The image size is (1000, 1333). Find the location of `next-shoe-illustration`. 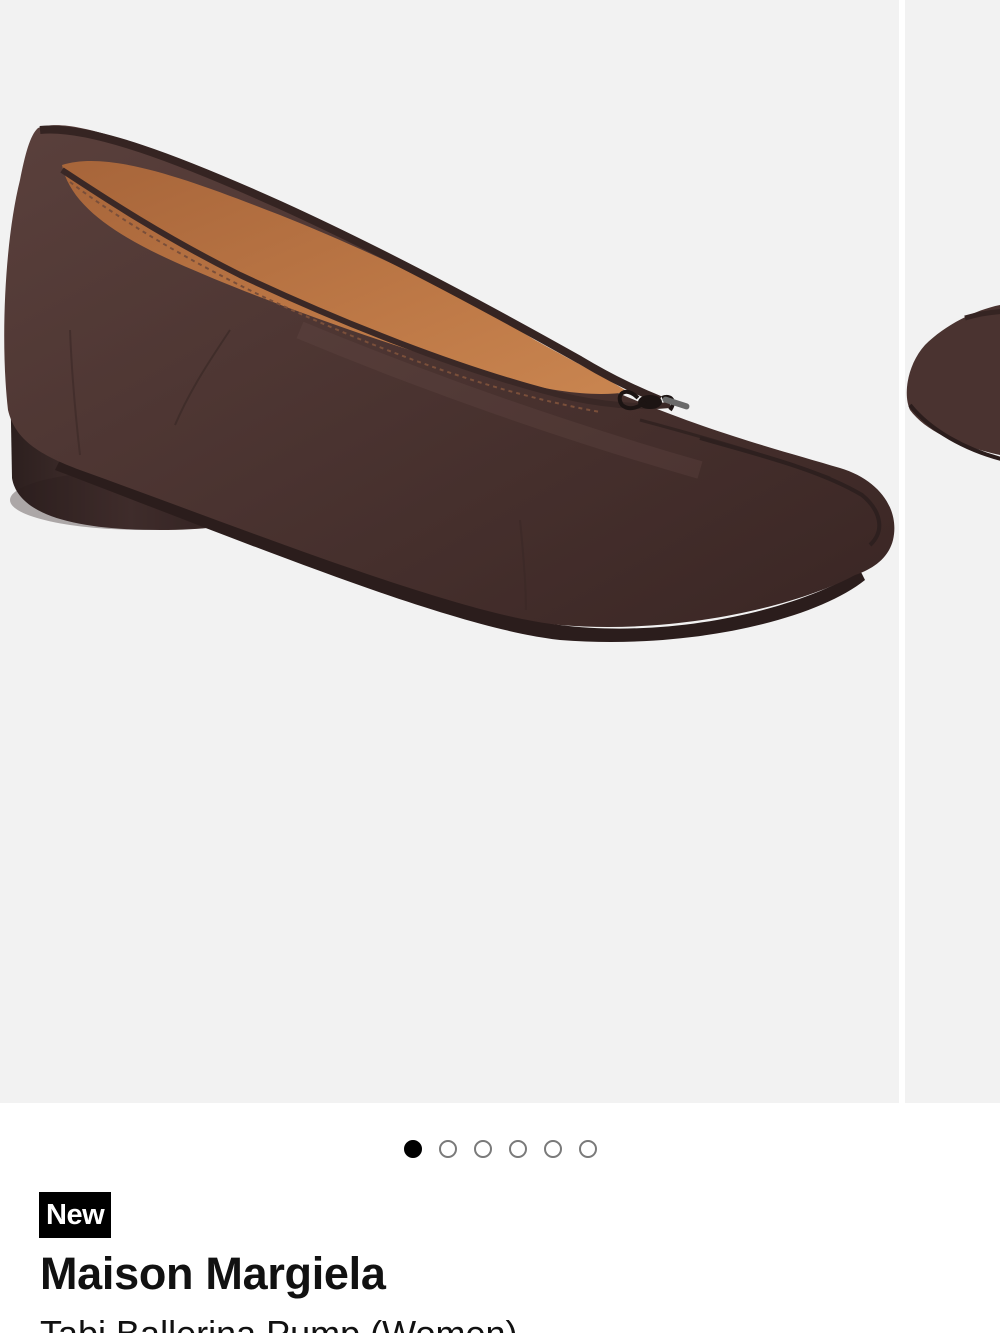

next-shoe-illustration is located at coordinates (953, 383).